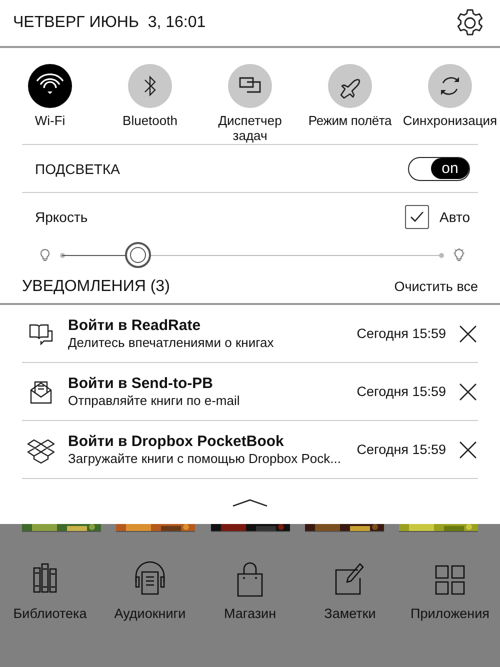  What do you see at coordinates (454, 216) in the screenshot?
I see `auto-label: Авто` at bounding box center [454, 216].